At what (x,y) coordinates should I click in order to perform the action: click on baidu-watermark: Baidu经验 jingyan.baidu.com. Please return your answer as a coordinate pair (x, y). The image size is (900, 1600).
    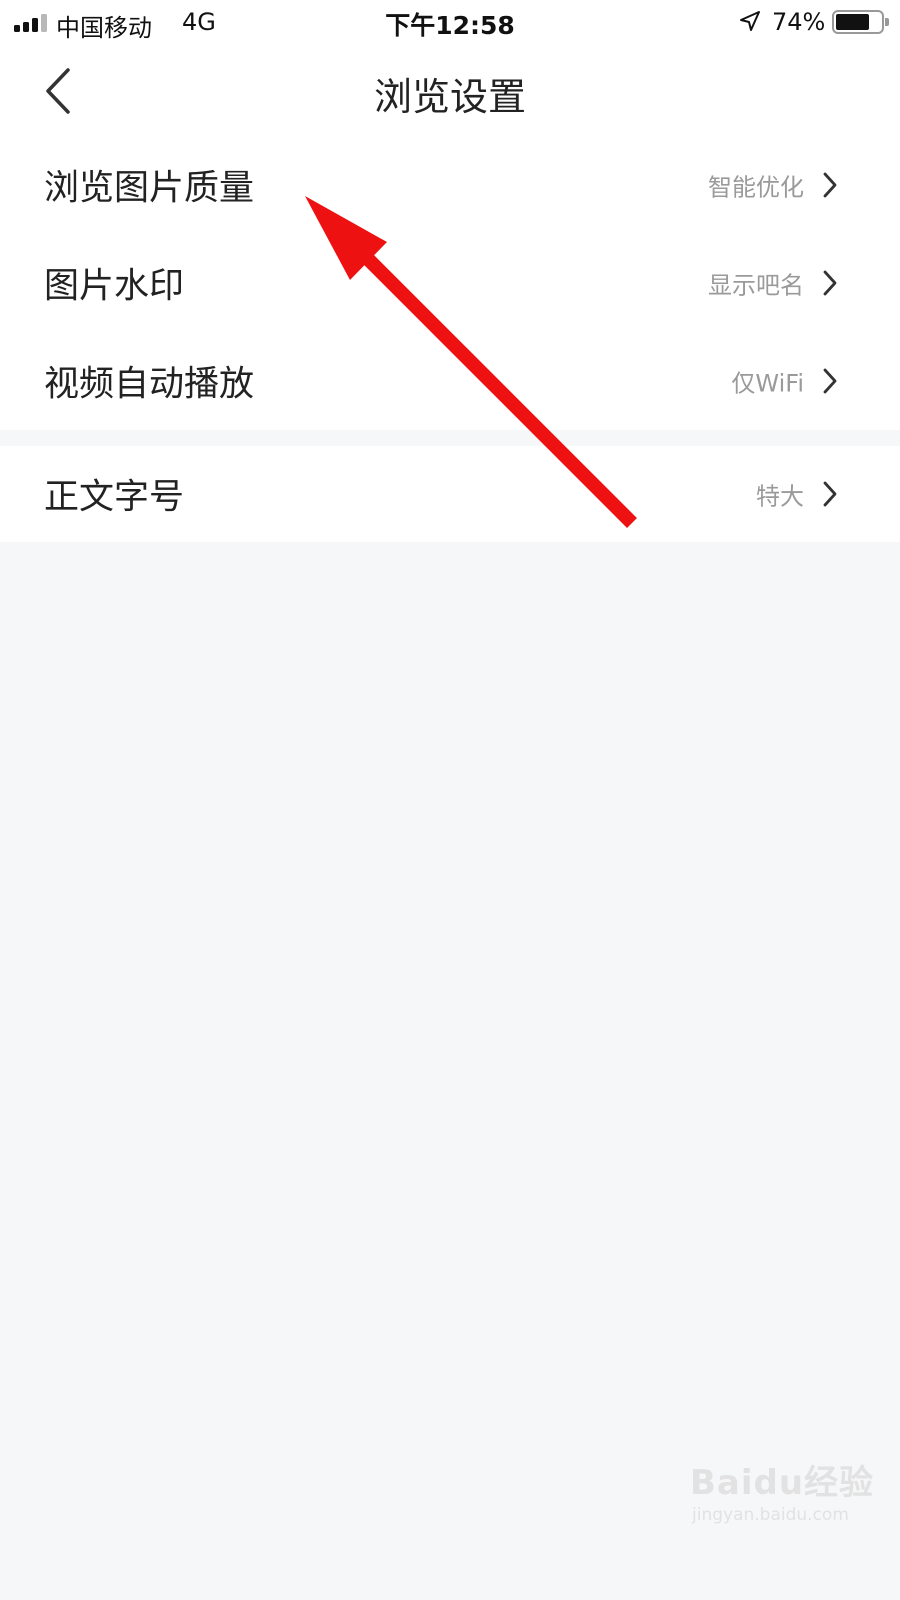
    Looking at the image, I should click on (790, 1520).